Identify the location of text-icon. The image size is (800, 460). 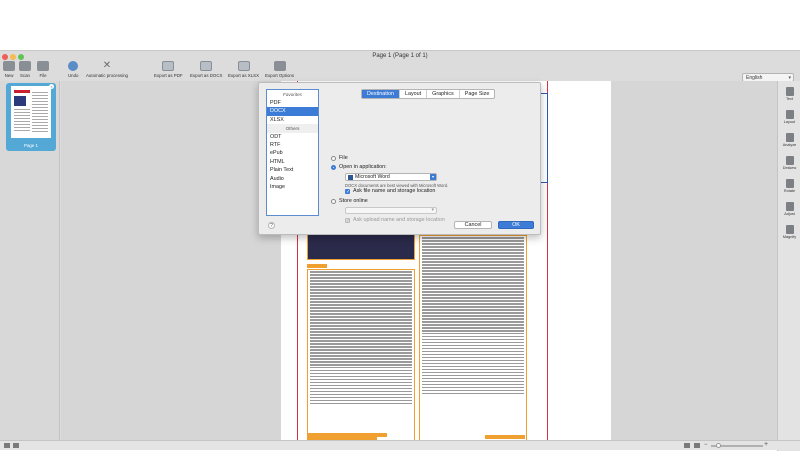
(789, 91).